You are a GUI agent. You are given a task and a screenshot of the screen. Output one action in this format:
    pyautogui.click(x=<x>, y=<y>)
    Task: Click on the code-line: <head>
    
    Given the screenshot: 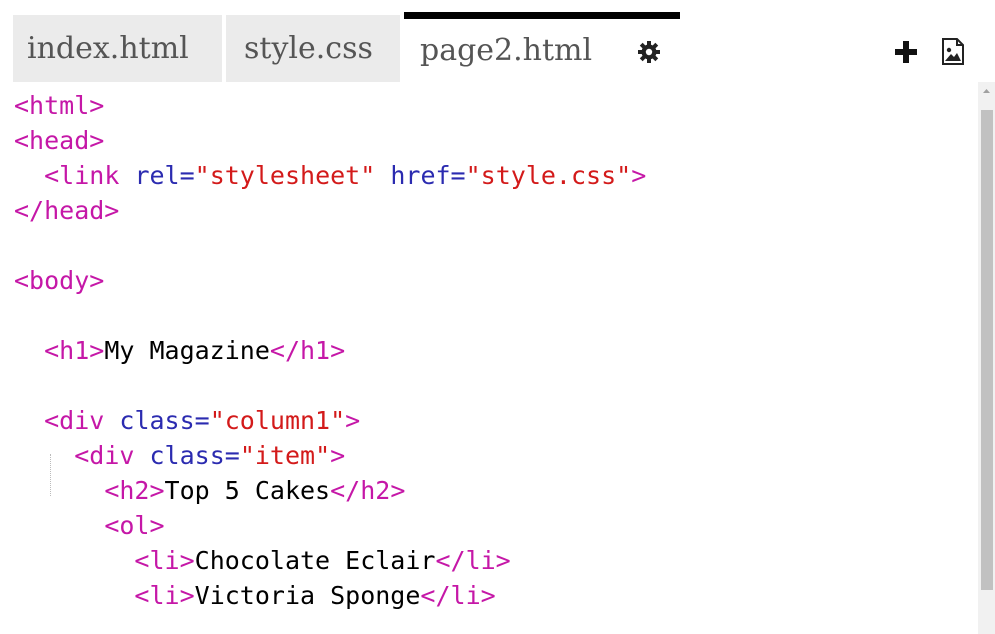 What is the action you would take?
    pyautogui.click(x=330, y=140)
    